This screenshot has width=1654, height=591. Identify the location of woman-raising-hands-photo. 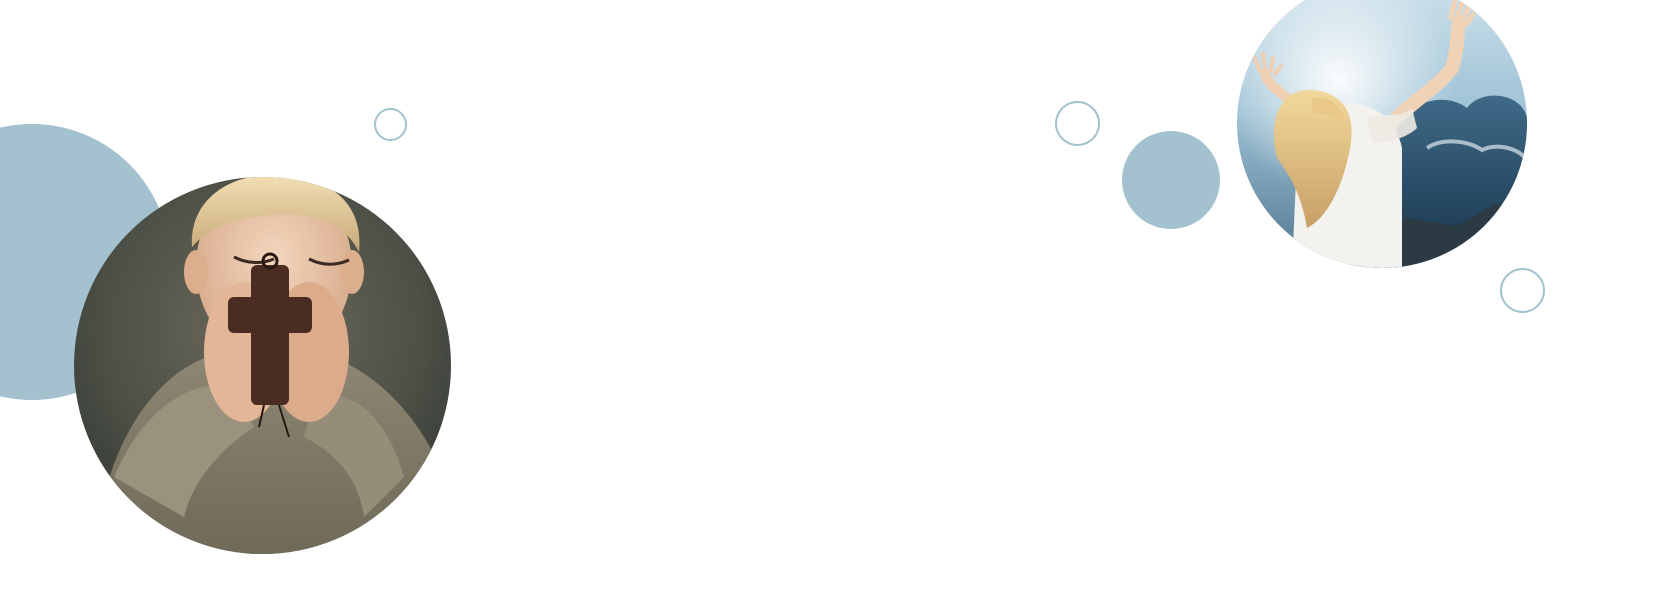
(1382, 134).